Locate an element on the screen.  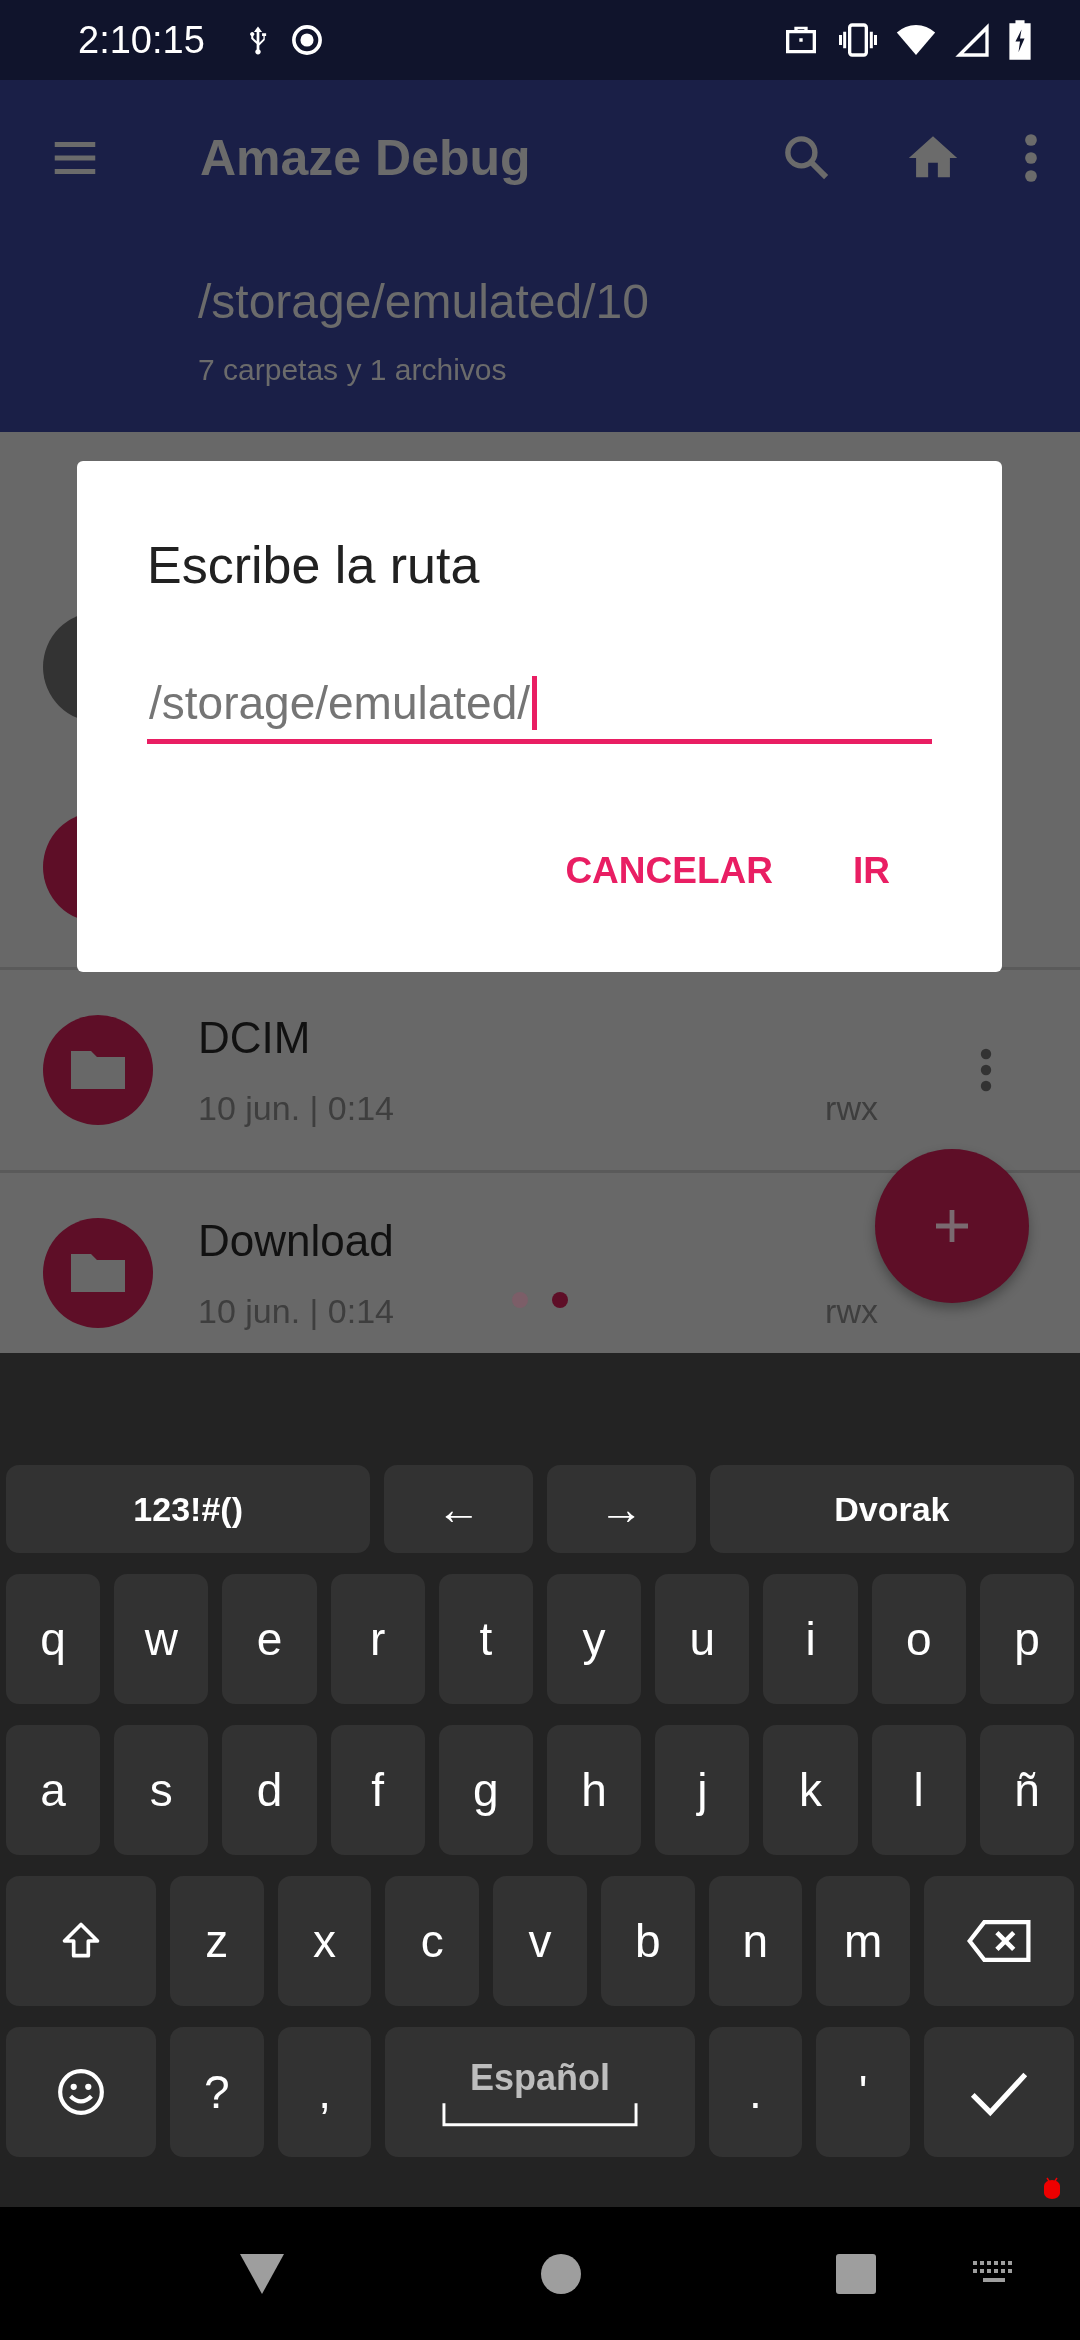
keyboard-key: q is located at coordinates (53, 1639).